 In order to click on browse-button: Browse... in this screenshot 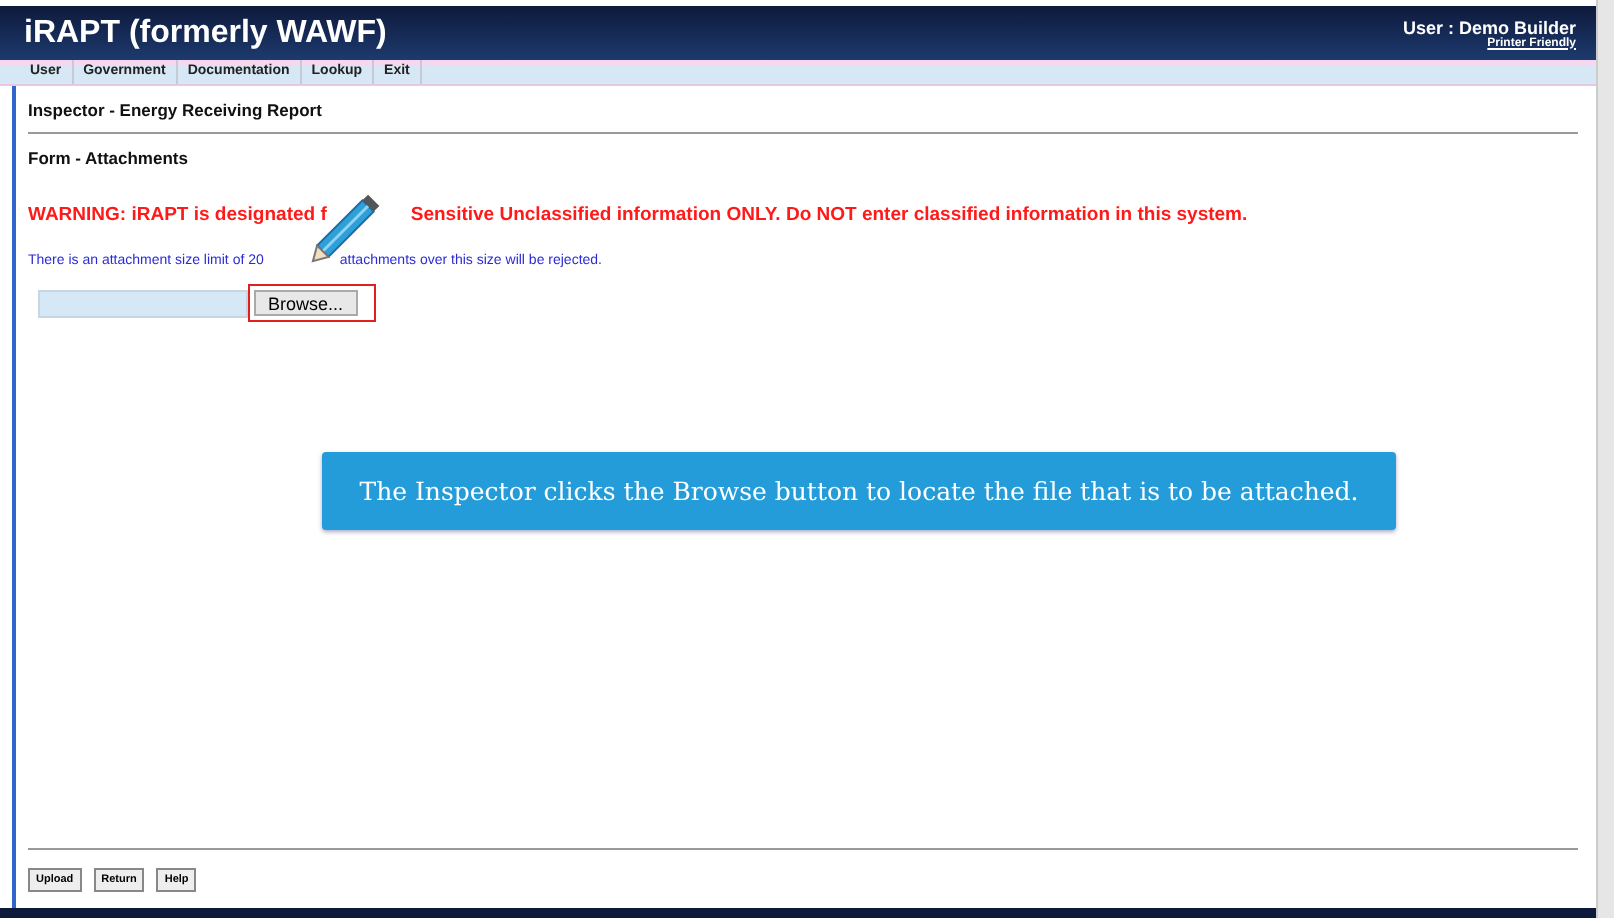, I will do `click(306, 303)`.